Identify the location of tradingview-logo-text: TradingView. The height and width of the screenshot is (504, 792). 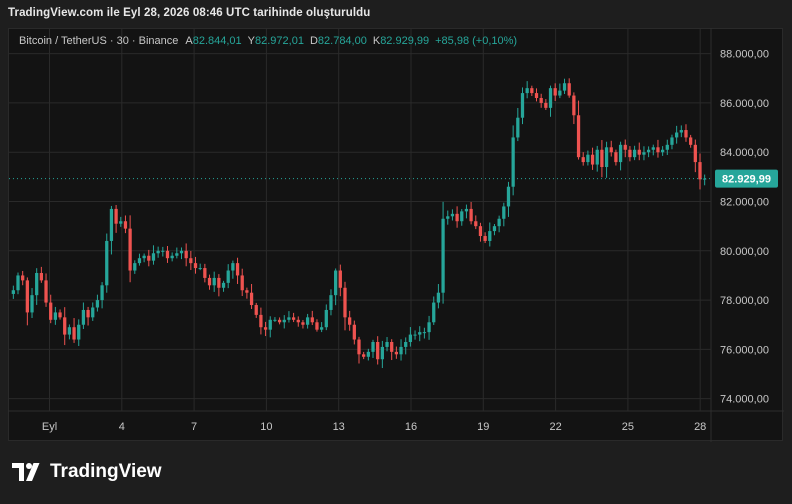
(106, 471).